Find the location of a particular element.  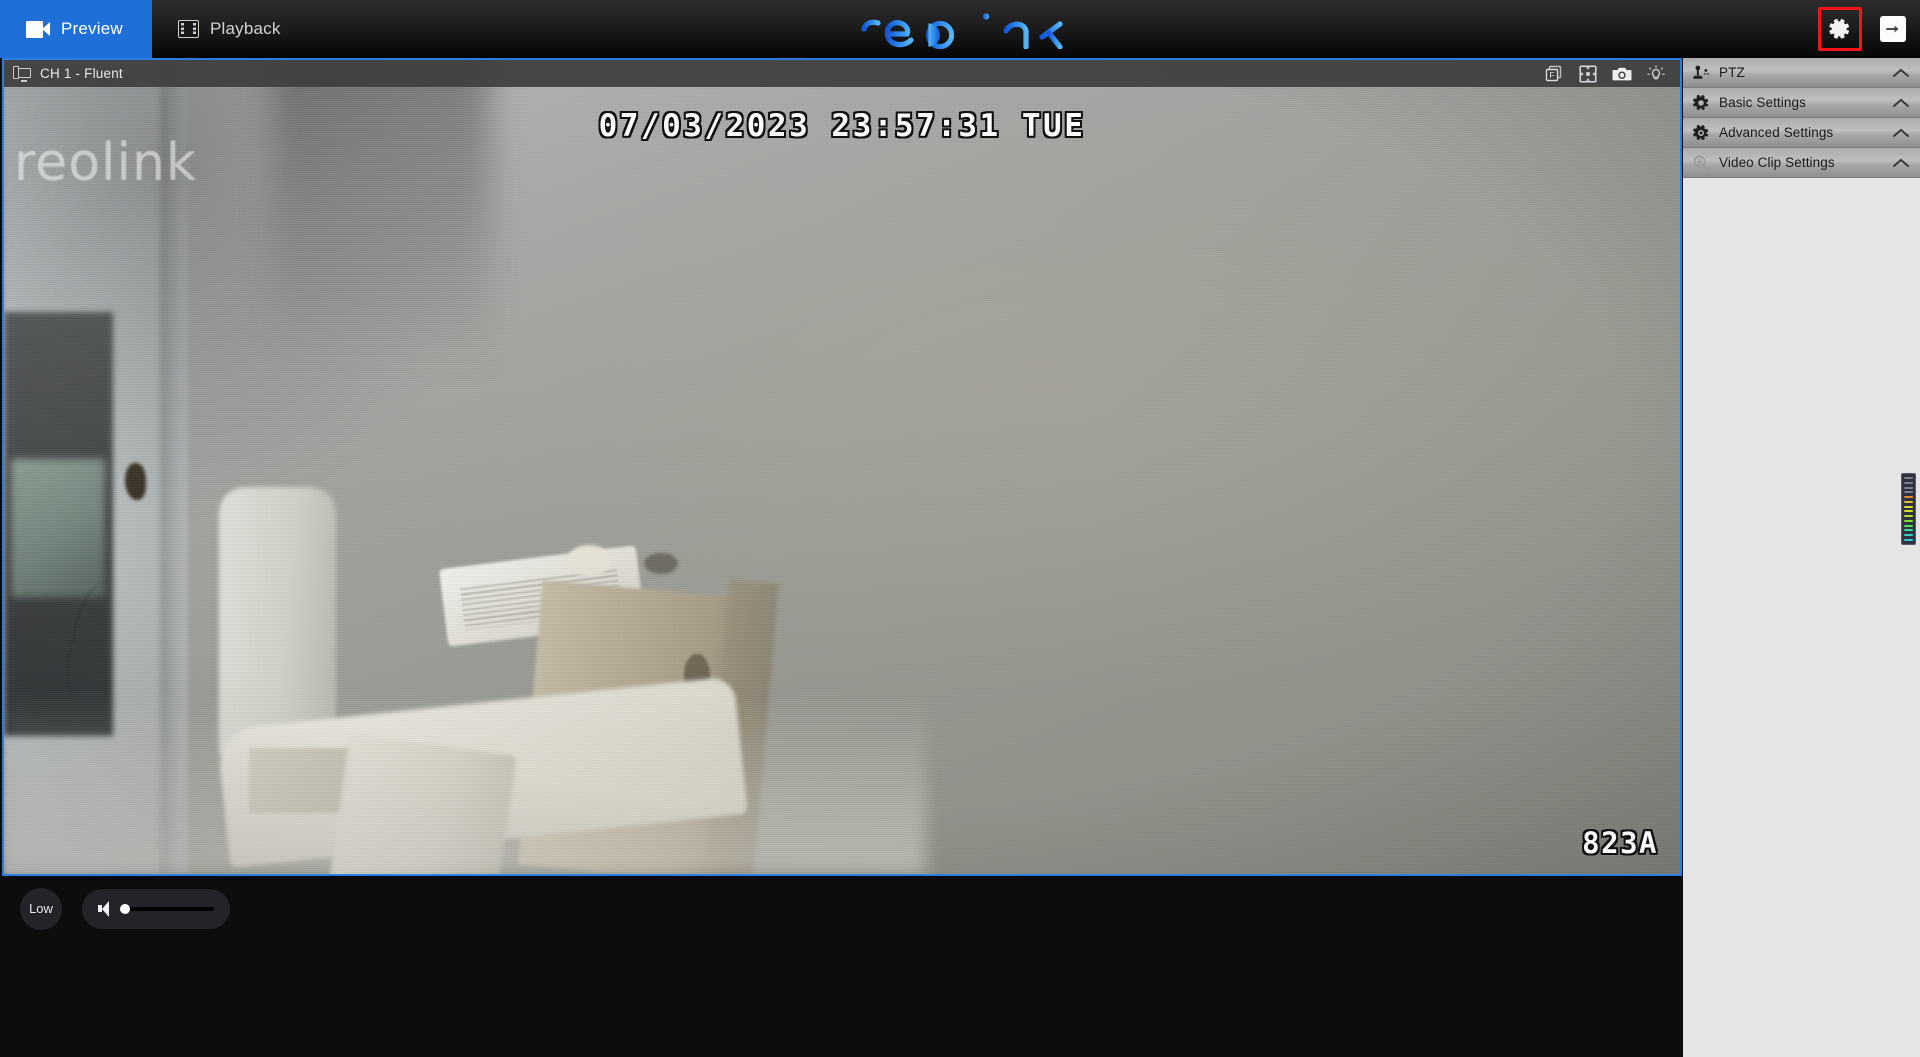

stream-quality-button: Low is located at coordinates (41, 908).